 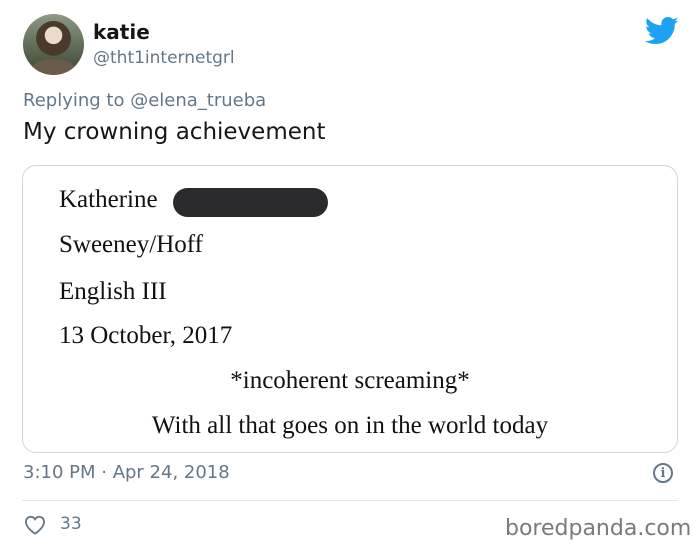 I want to click on watermark: boredpanda.com, so click(x=598, y=528).